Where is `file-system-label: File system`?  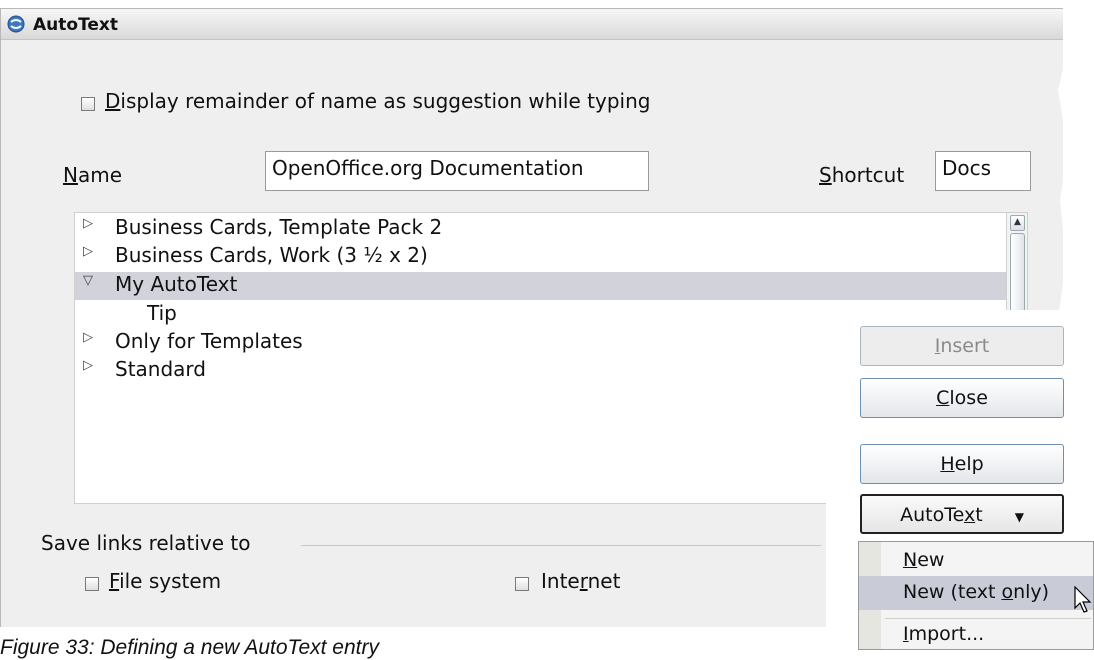 file-system-label: File system is located at coordinates (165, 581).